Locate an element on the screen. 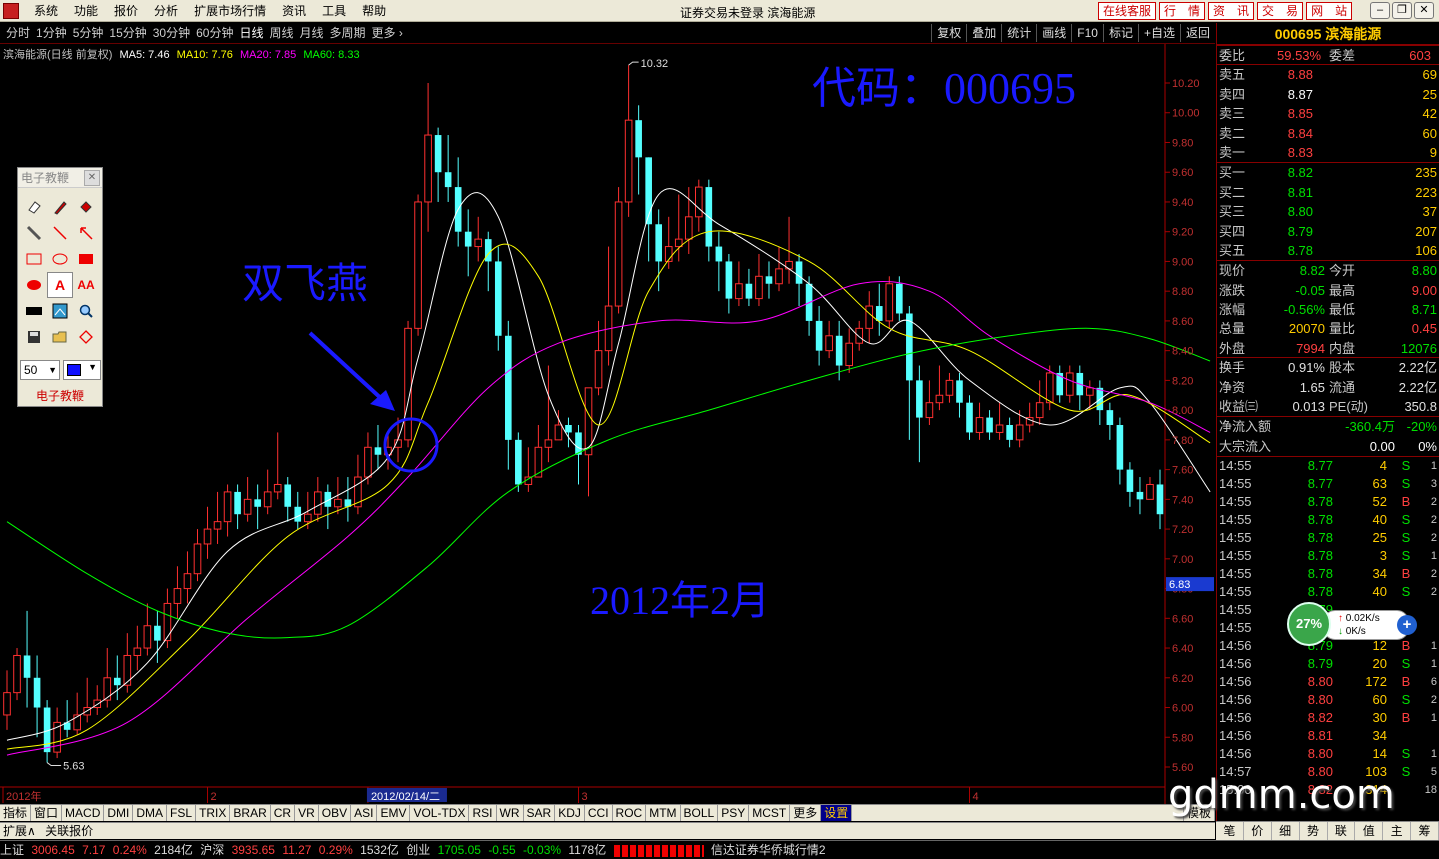  trade-link: 交 易 is located at coordinates (1280, 11).